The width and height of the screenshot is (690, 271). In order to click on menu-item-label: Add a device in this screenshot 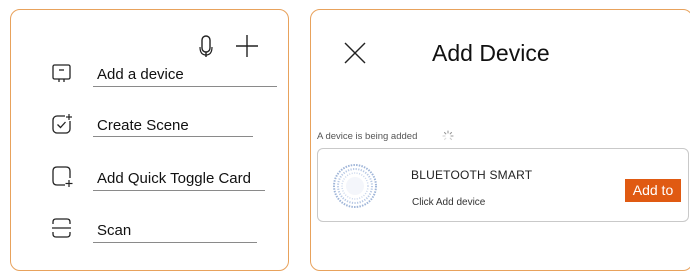, I will do `click(140, 74)`.